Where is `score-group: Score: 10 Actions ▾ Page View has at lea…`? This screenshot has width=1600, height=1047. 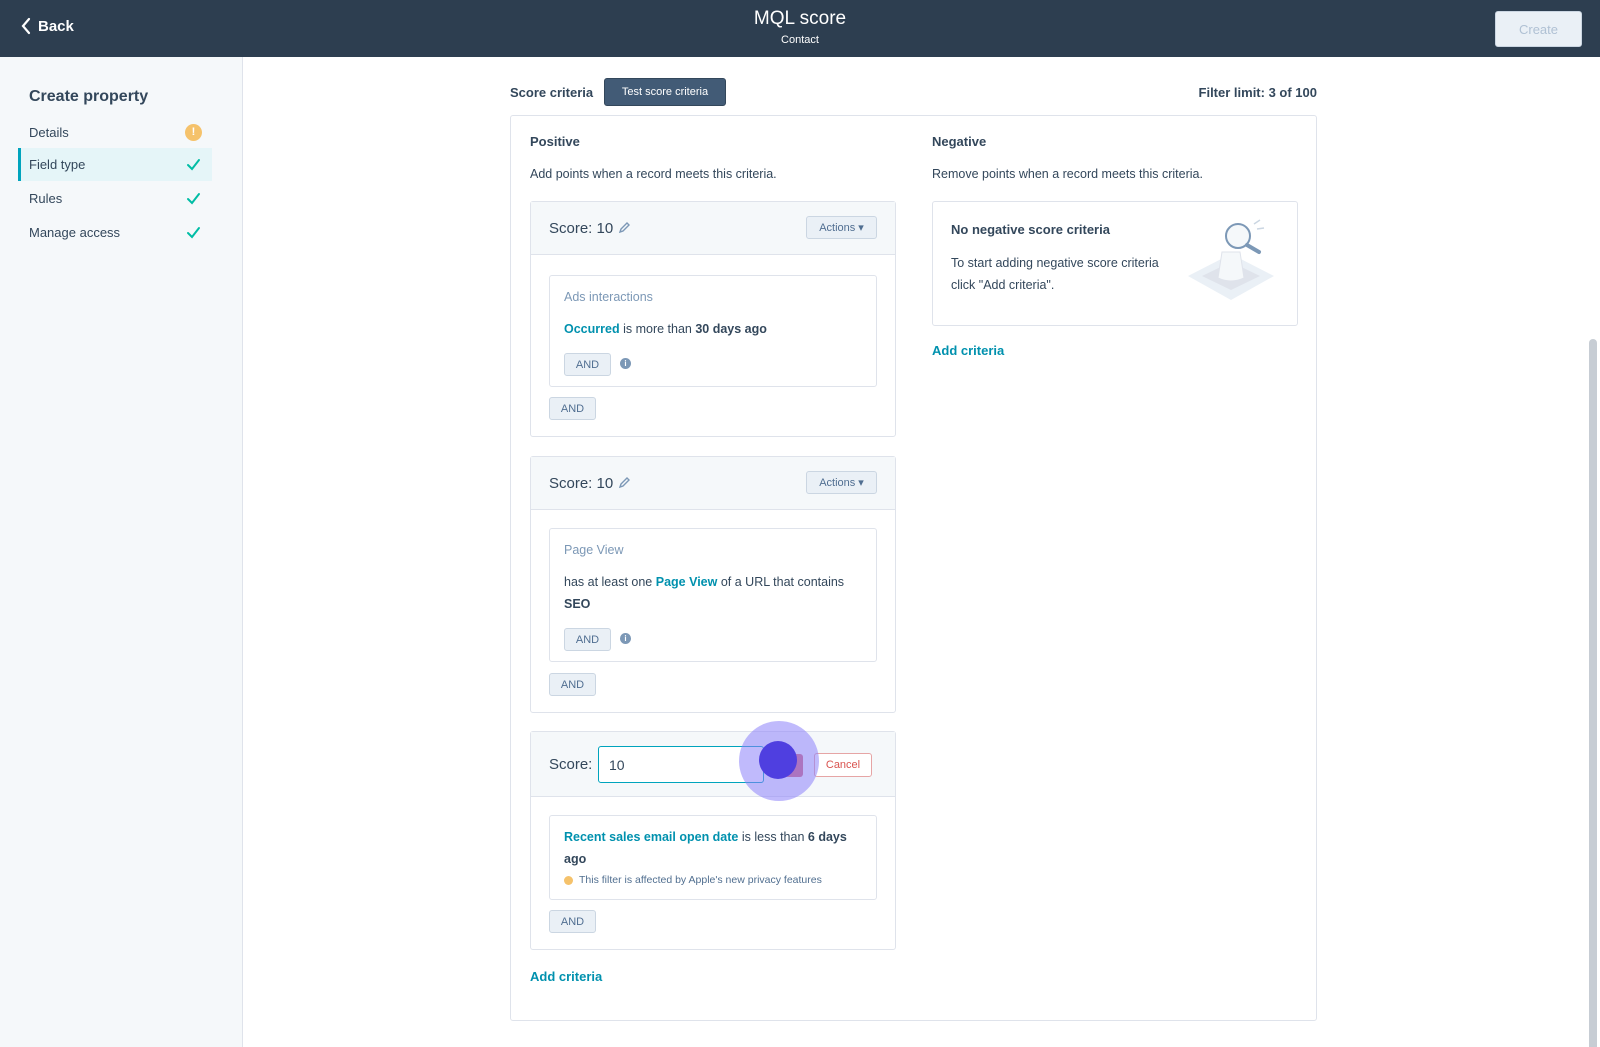
score-group: Score: 10 Actions ▾ Page View has at lea… is located at coordinates (713, 584).